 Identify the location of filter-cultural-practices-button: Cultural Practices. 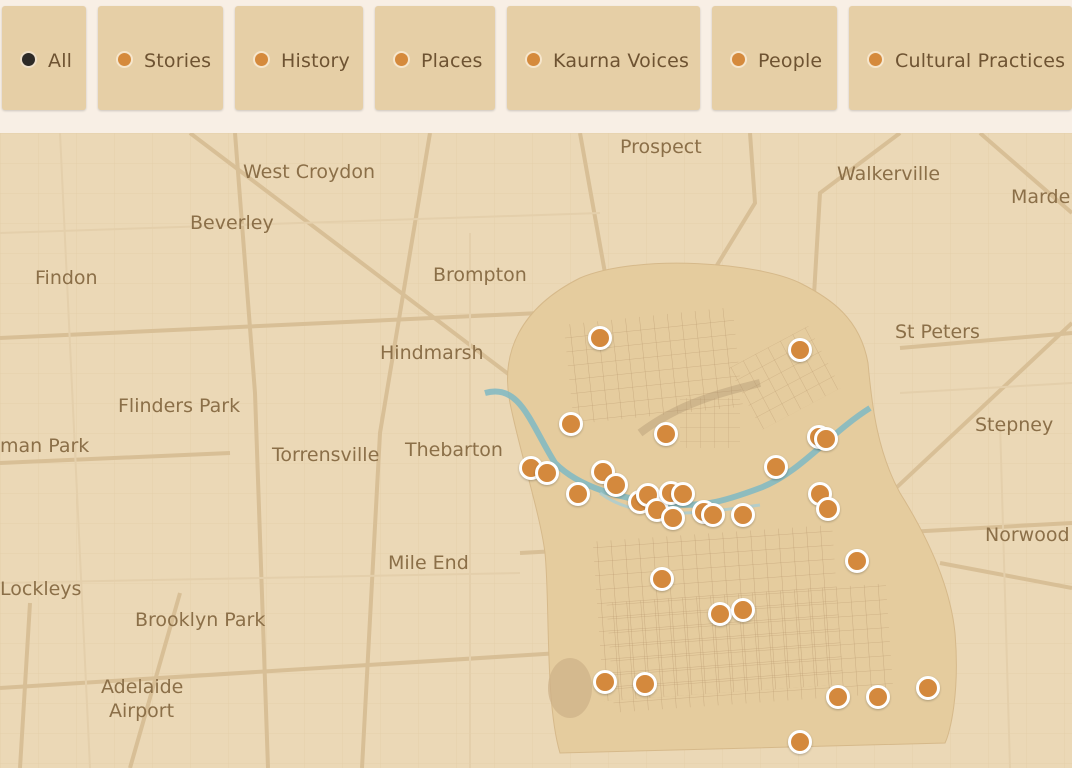
(960, 58).